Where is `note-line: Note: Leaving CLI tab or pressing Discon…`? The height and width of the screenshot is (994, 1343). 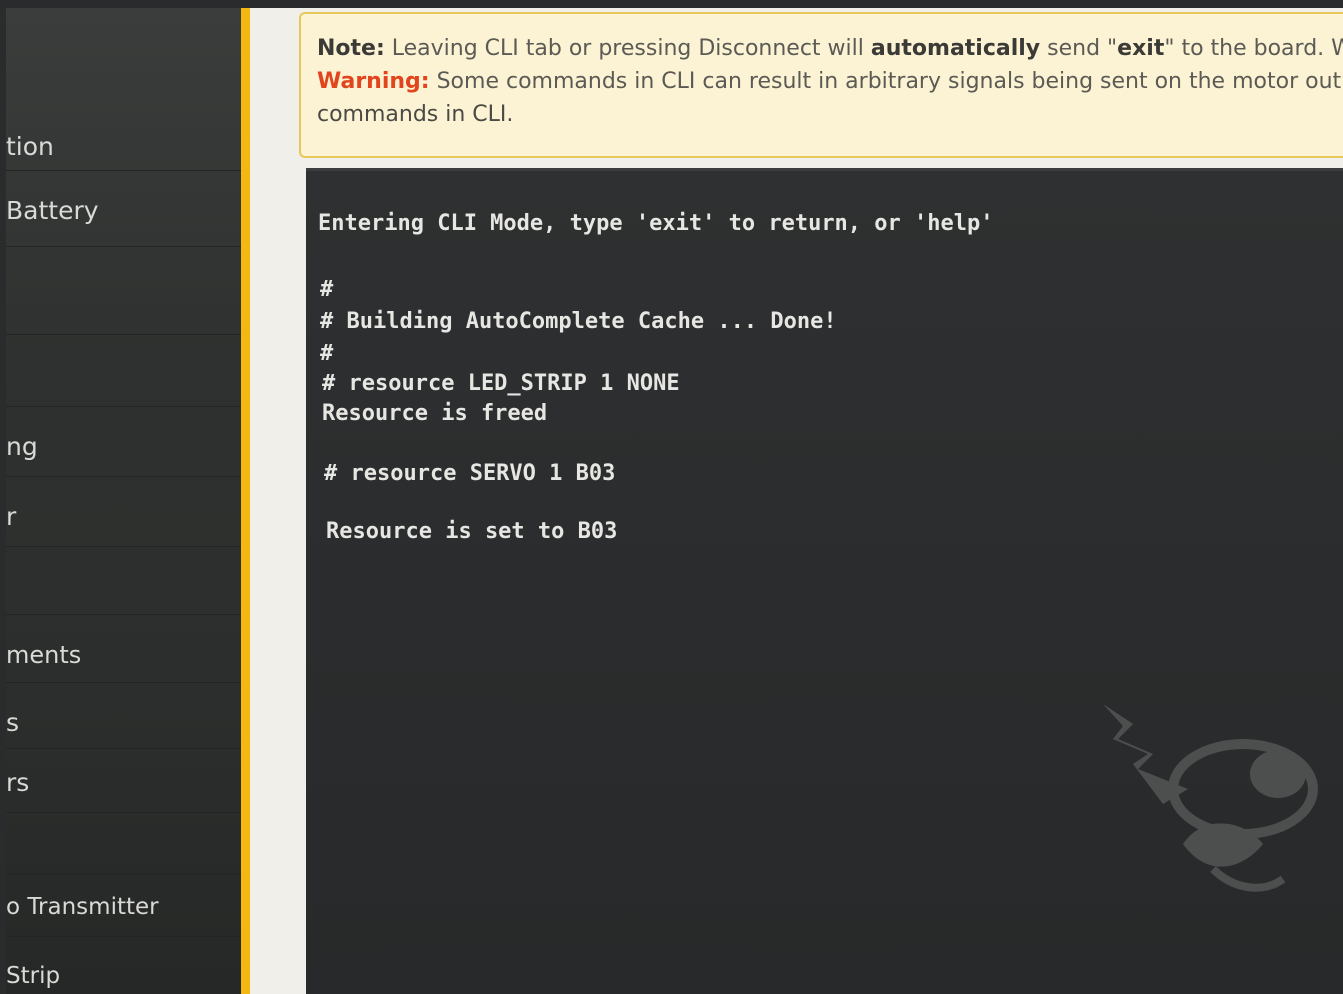 note-line: Note: Leaving CLI tab or pressing Discon… is located at coordinates (830, 48).